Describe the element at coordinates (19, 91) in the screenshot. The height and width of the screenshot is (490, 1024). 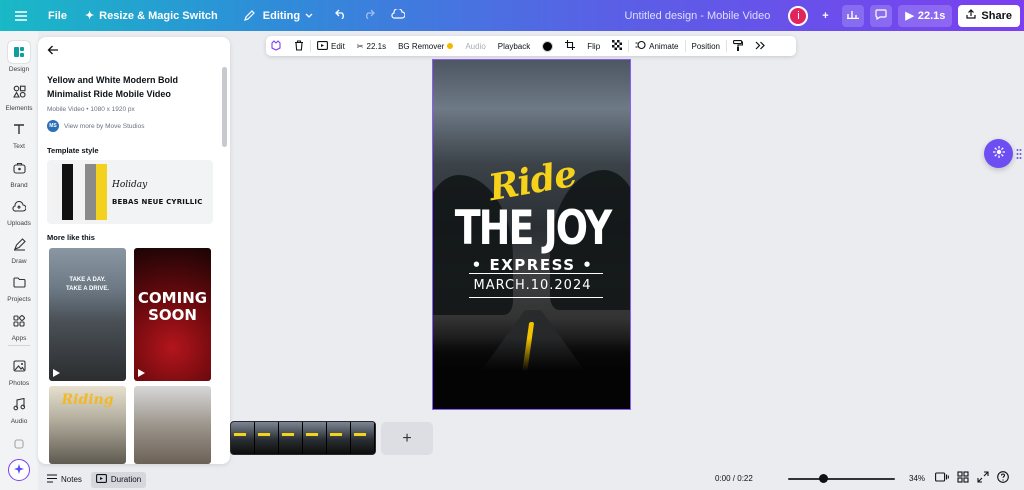
I see `elements-icon` at that location.